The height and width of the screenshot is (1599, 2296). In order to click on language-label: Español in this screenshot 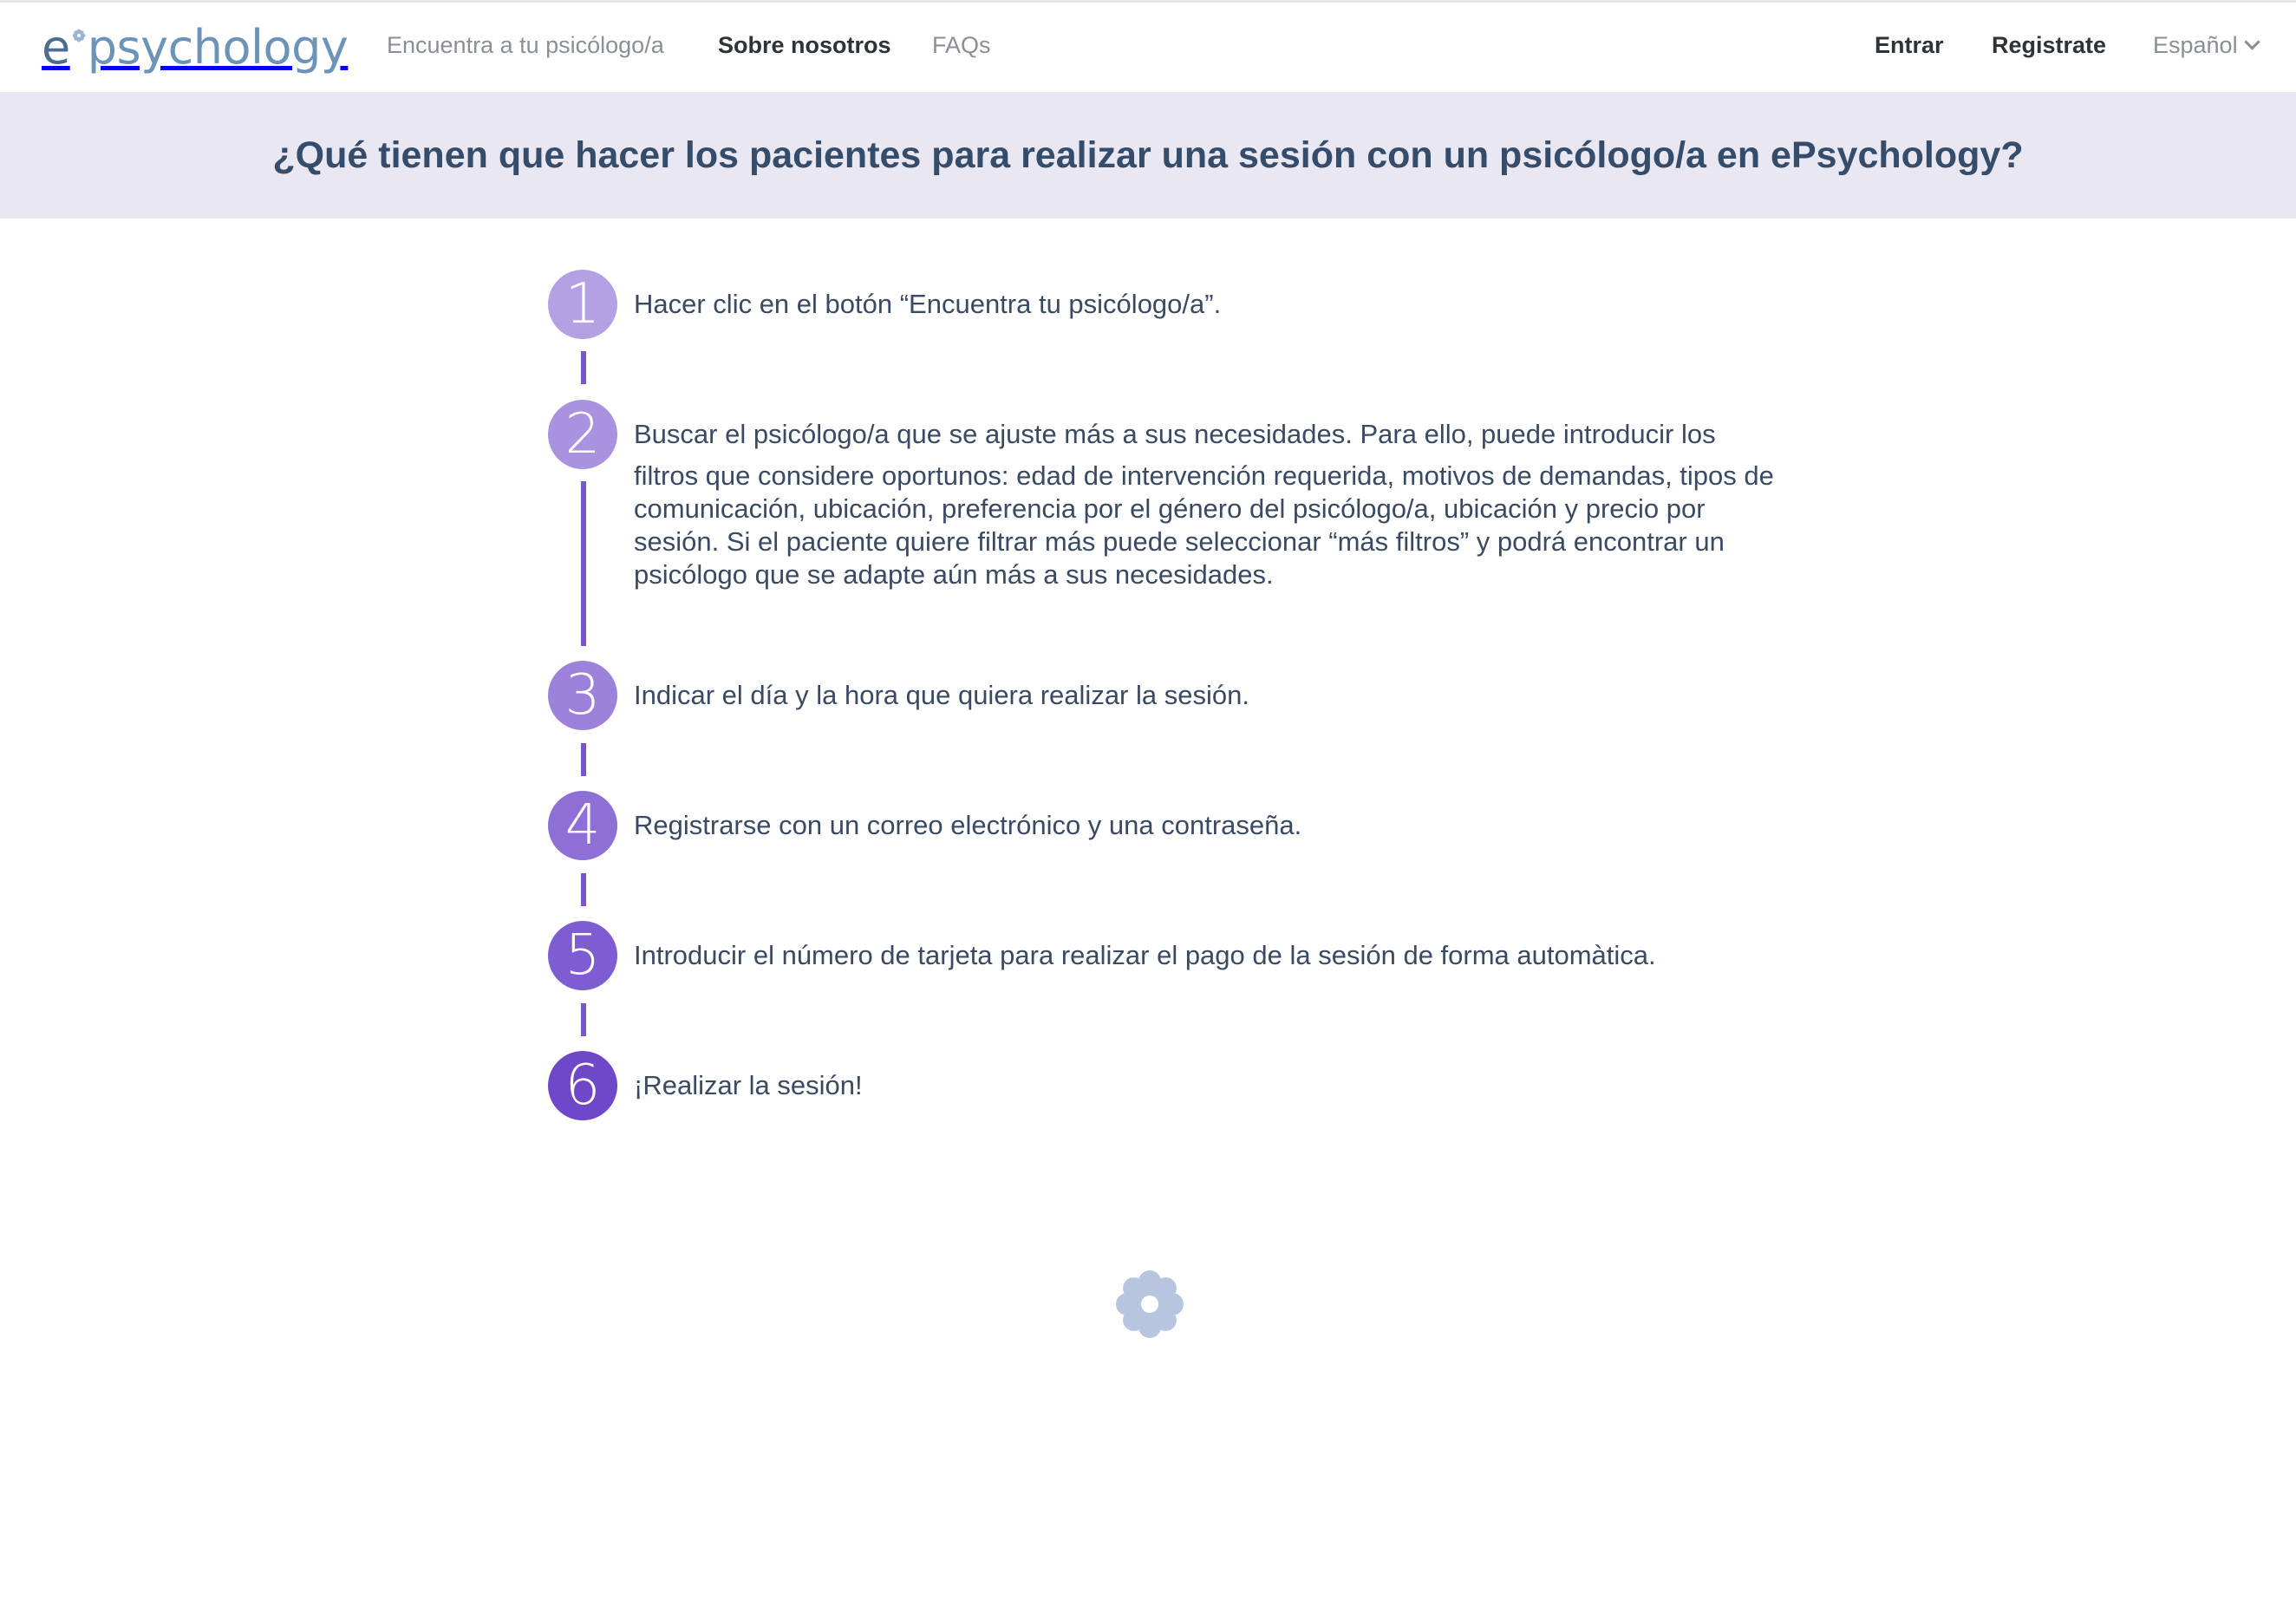, I will do `click(2195, 45)`.